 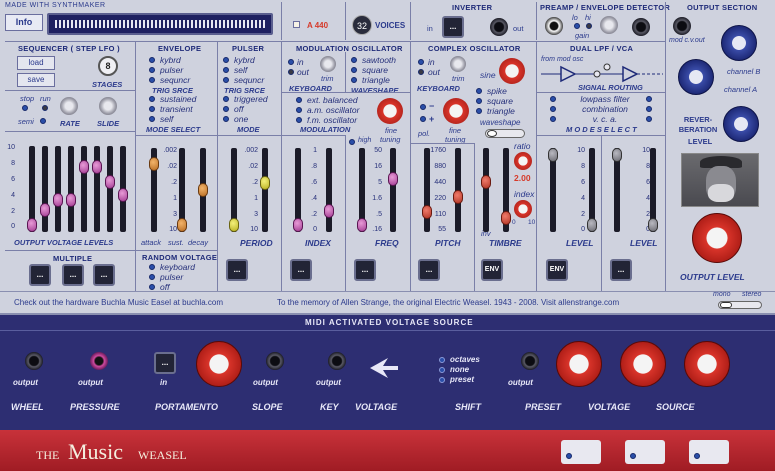 What do you see at coordinates (609, 25) in the screenshot?
I see `preamp-gain-knob` at bounding box center [609, 25].